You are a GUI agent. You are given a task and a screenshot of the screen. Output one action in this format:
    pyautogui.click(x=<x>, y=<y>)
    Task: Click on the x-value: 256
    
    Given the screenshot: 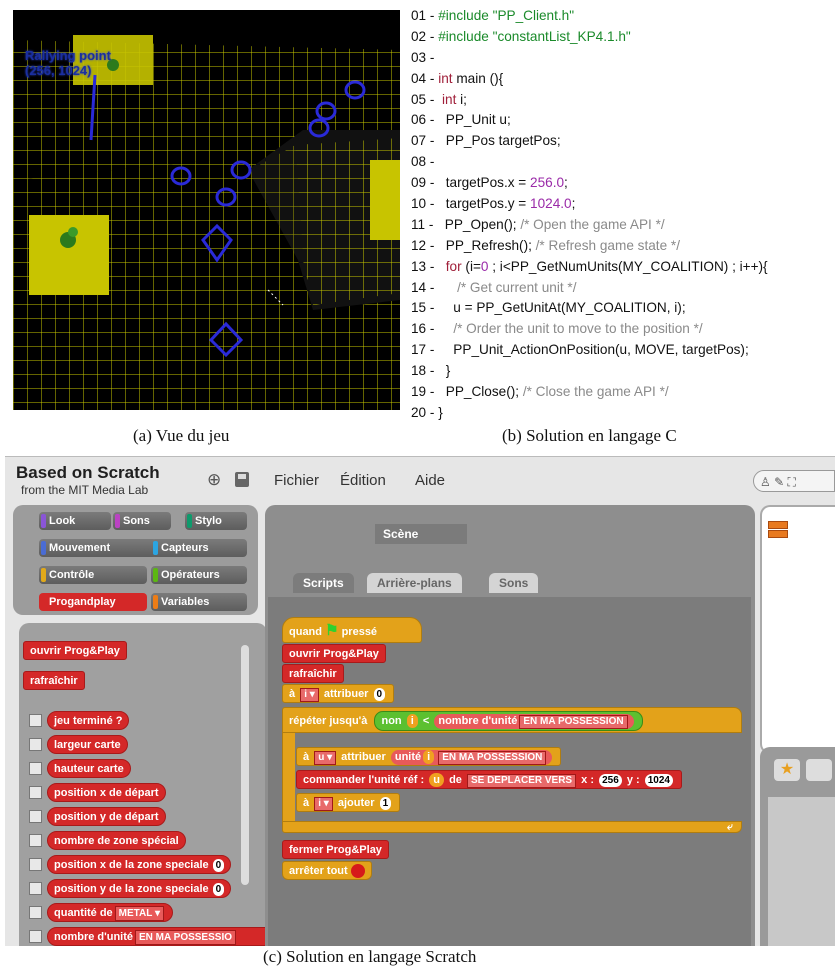 What is the action you would take?
    pyautogui.click(x=610, y=780)
    